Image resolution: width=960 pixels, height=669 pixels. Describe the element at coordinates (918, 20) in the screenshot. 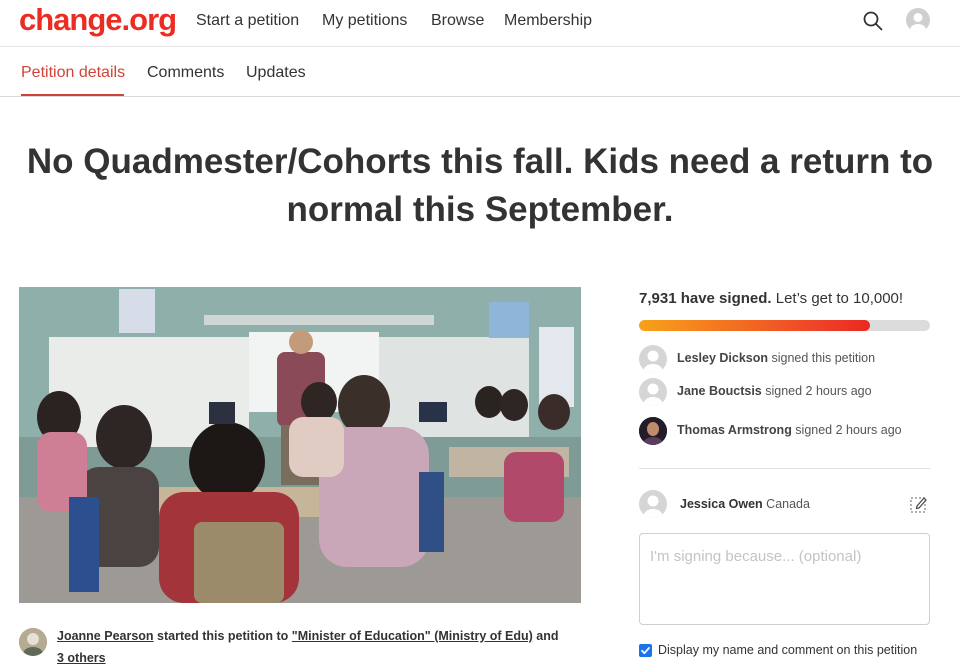

I see `user-avatar-icon` at that location.